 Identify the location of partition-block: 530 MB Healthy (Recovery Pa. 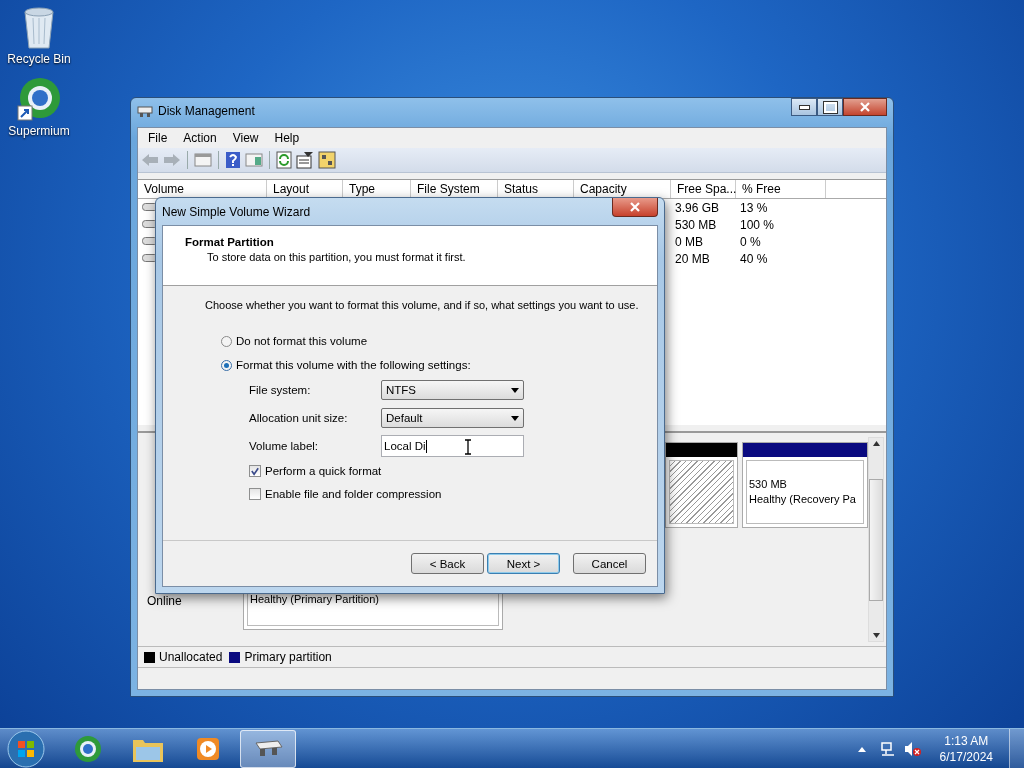
(805, 485).